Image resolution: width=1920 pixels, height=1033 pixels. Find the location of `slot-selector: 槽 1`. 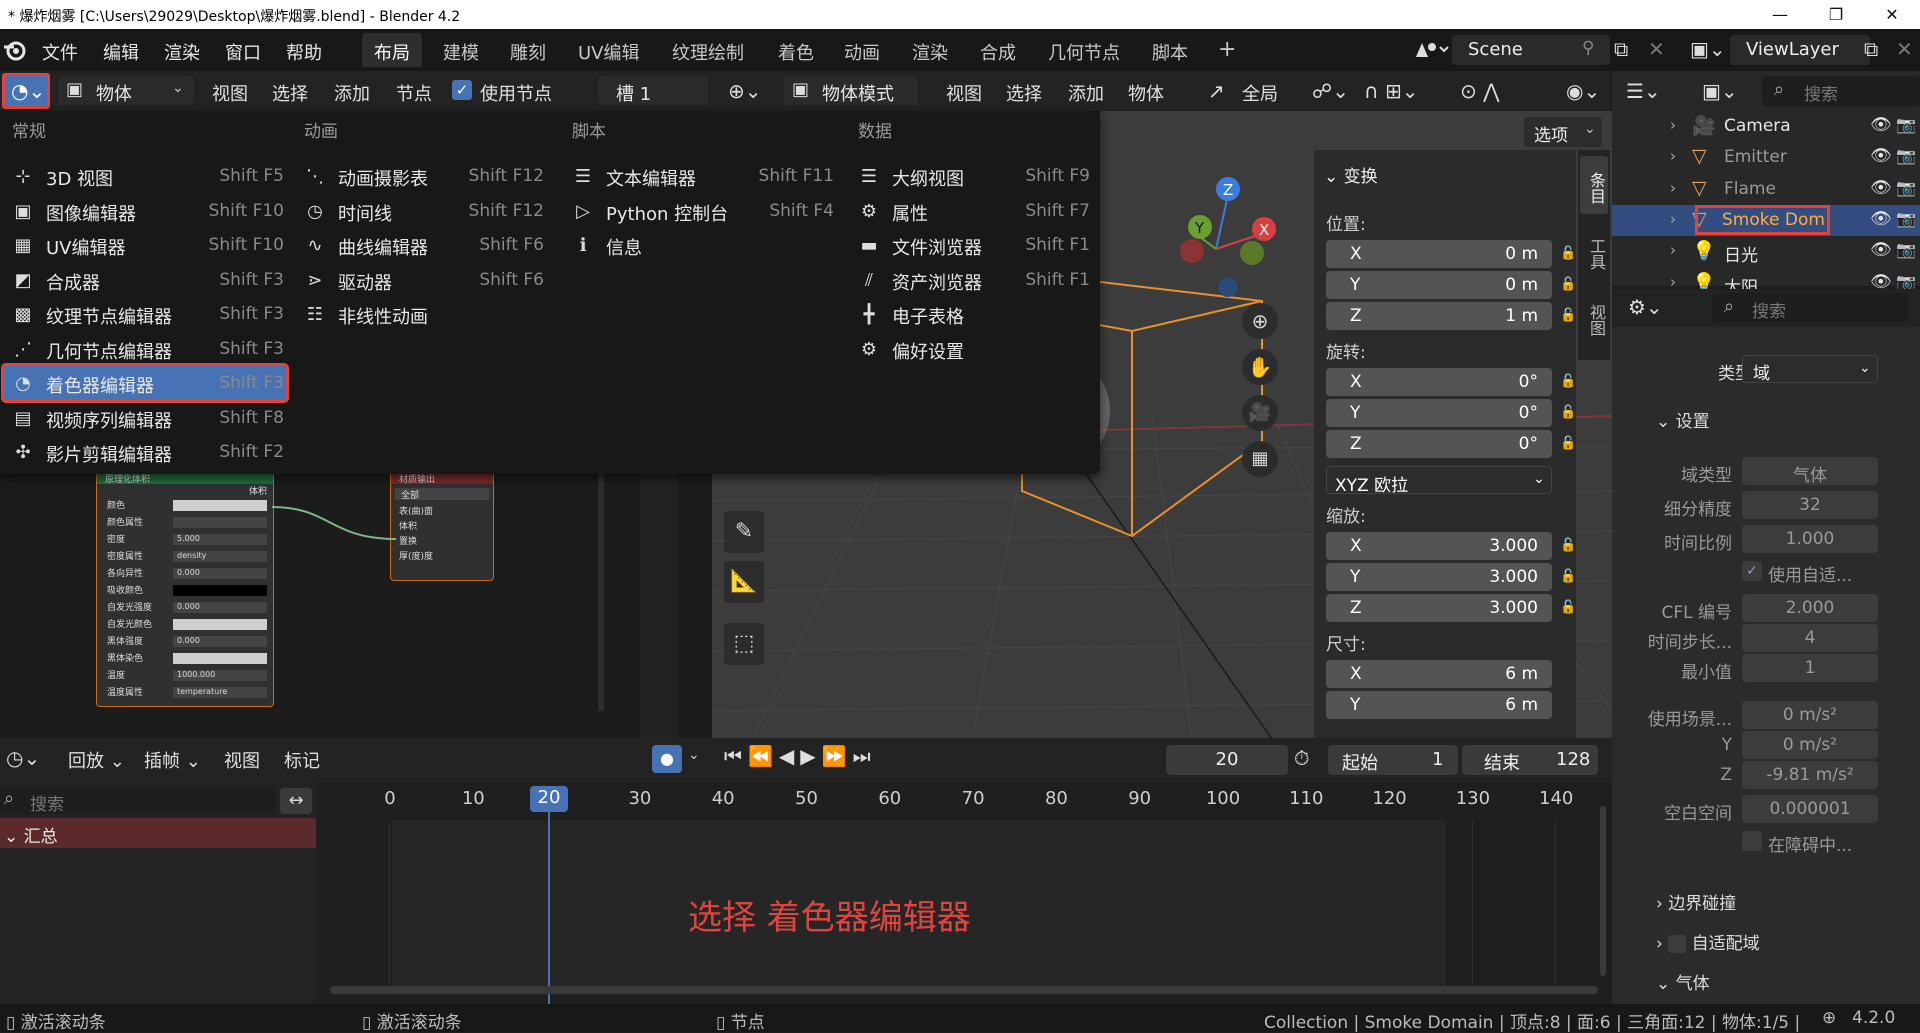

slot-selector: 槽 1 is located at coordinates (653, 91).